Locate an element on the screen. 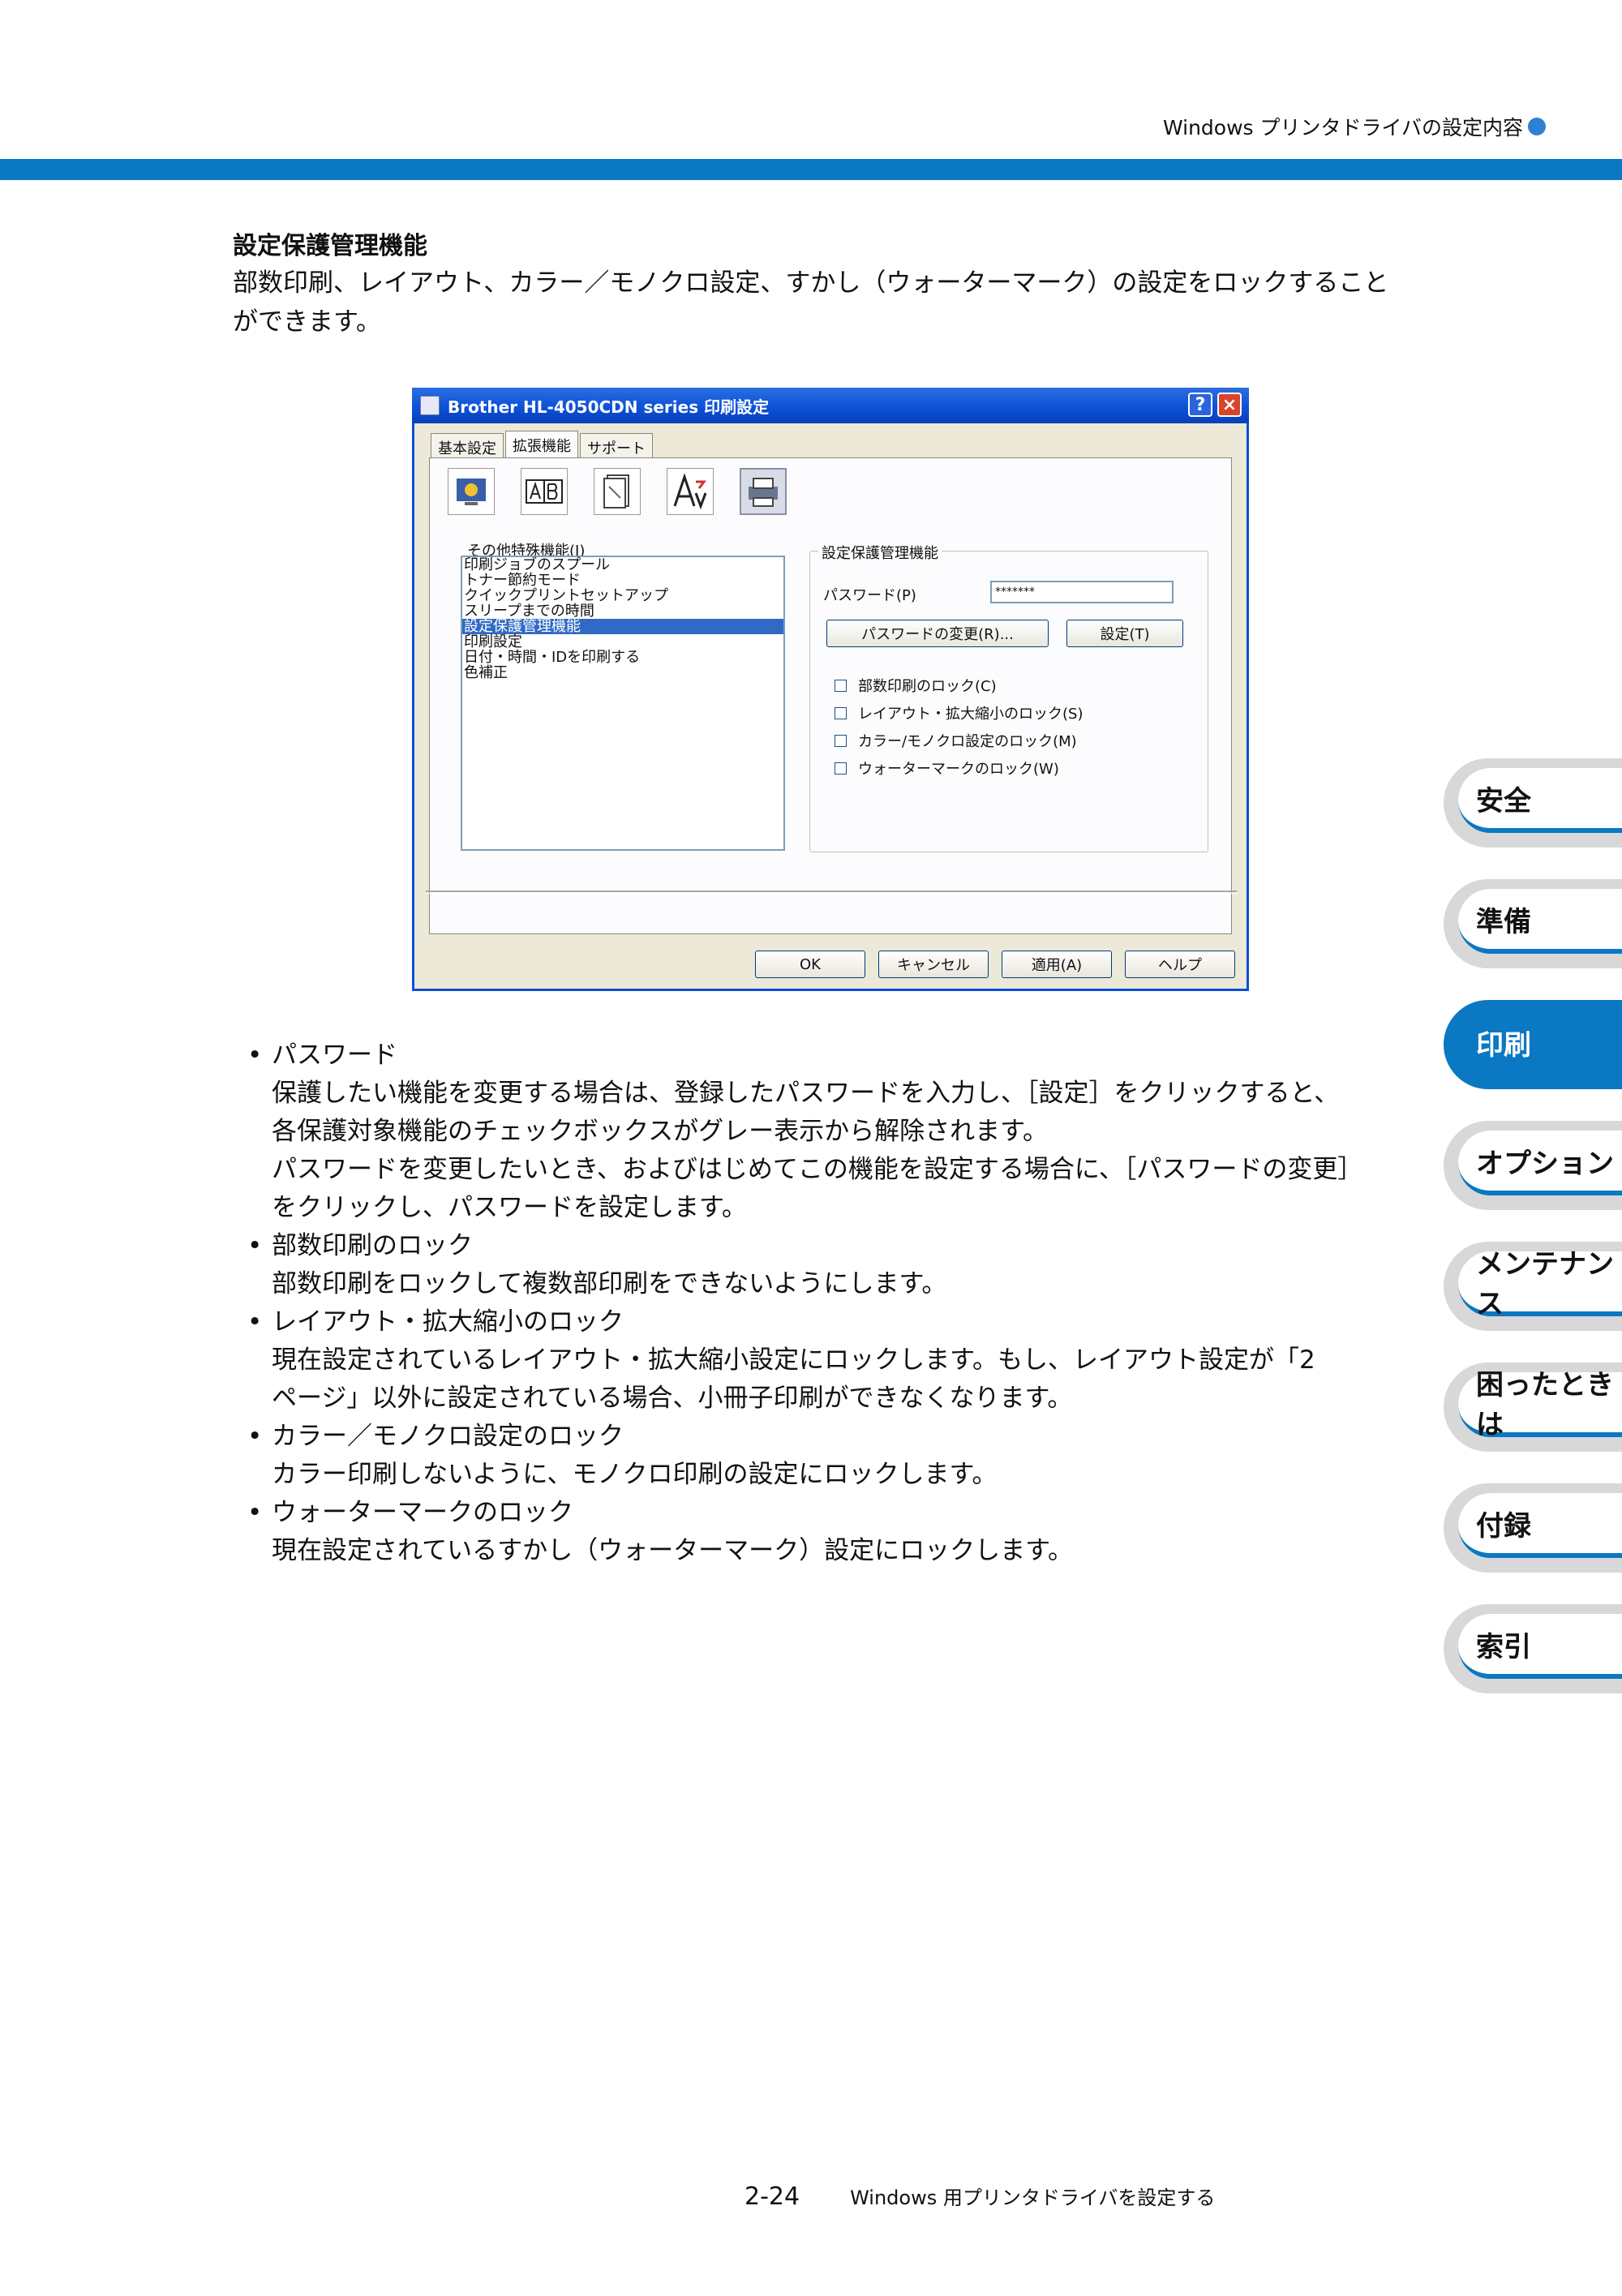 The image size is (1622, 2296). password-label: パスワード(P) is located at coordinates (870, 595).